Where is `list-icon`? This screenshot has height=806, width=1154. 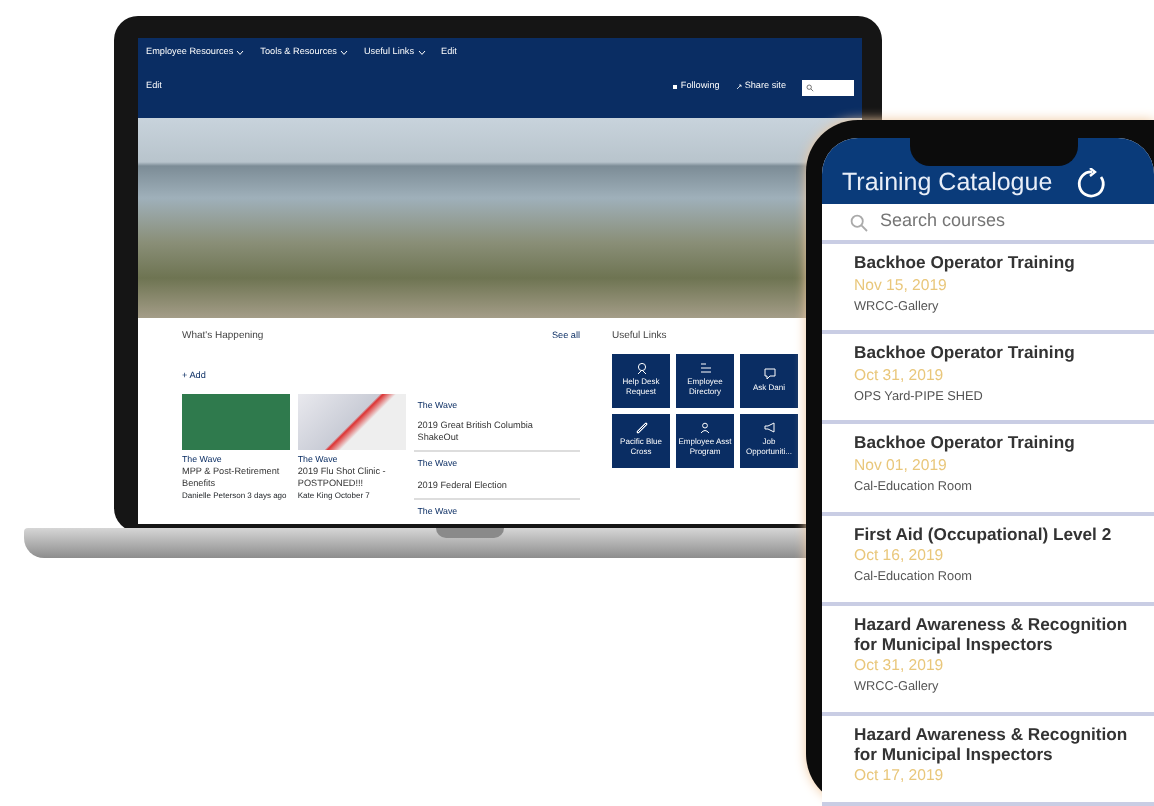
list-icon is located at coordinates (705, 368).